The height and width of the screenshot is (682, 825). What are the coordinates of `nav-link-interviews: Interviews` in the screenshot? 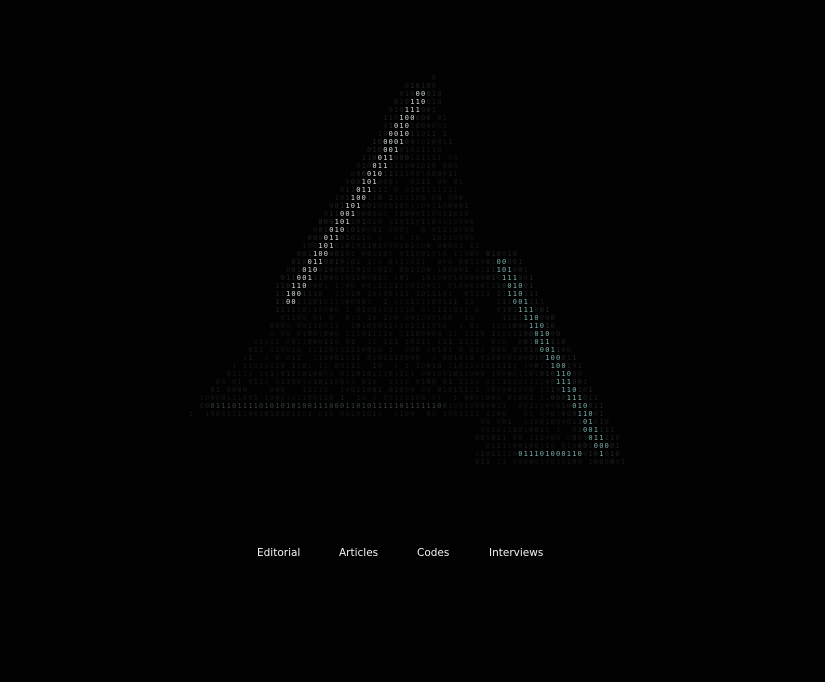 It's located at (516, 553).